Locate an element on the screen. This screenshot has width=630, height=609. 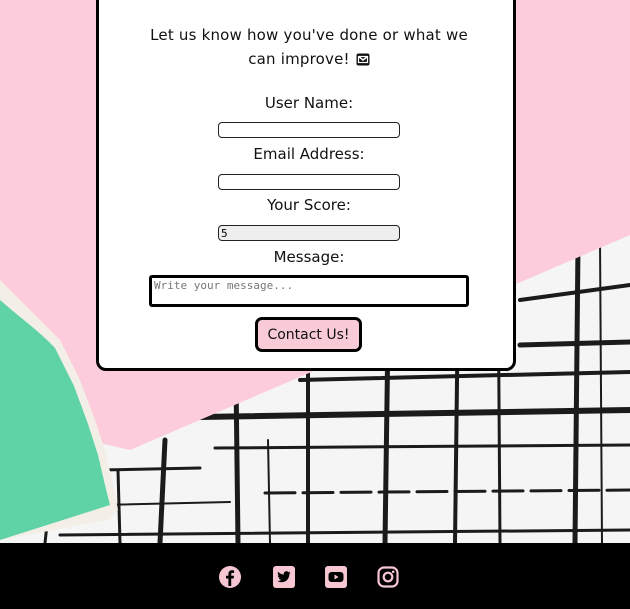
score-field is located at coordinates (309, 233).